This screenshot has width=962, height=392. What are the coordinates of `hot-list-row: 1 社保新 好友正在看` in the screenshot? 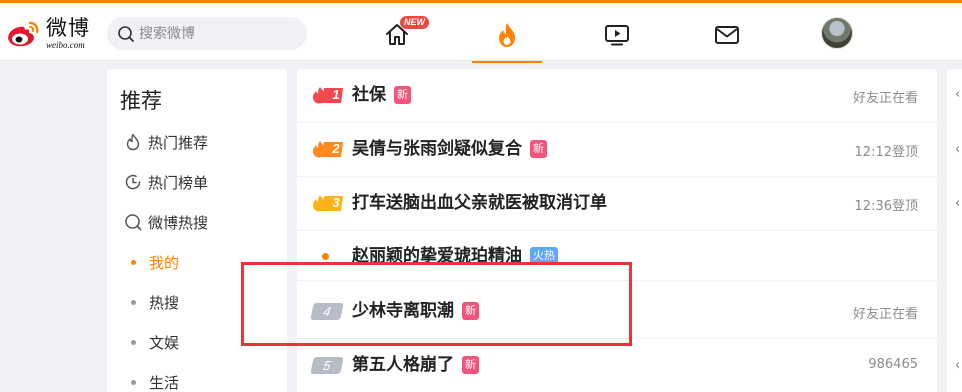 It's located at (617, 96).